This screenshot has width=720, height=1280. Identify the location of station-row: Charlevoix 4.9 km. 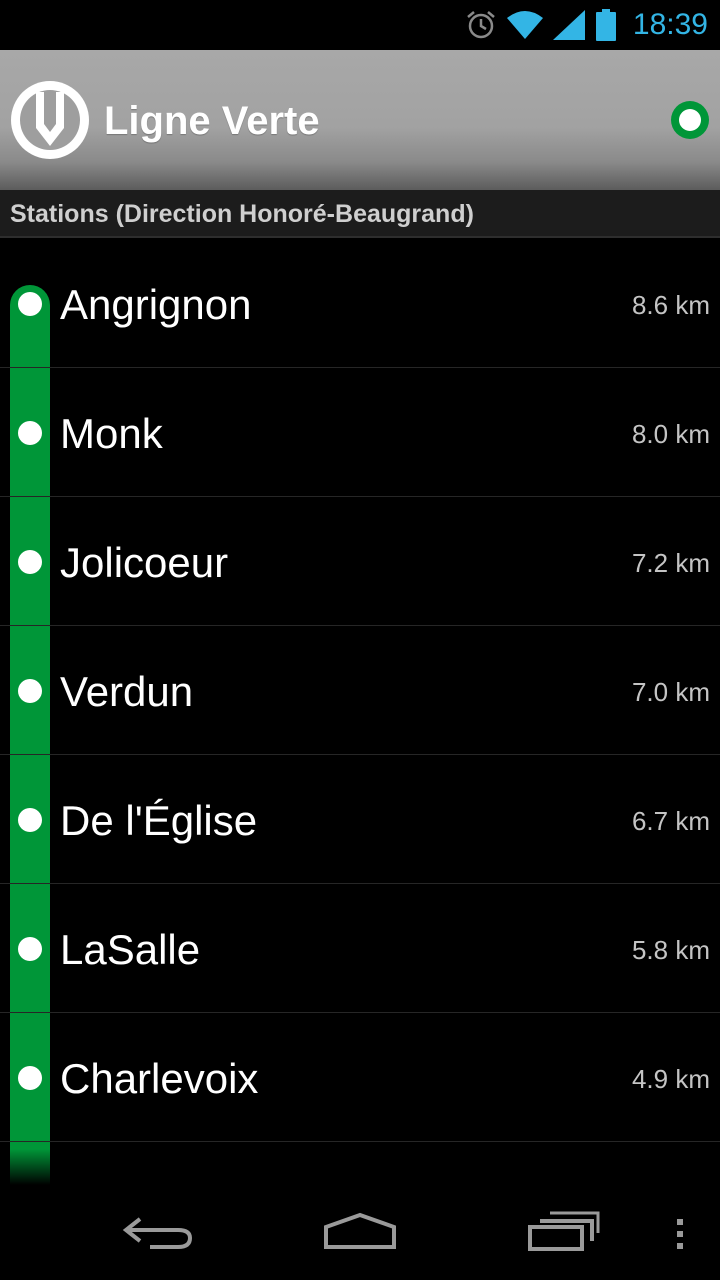
(360, 1078).